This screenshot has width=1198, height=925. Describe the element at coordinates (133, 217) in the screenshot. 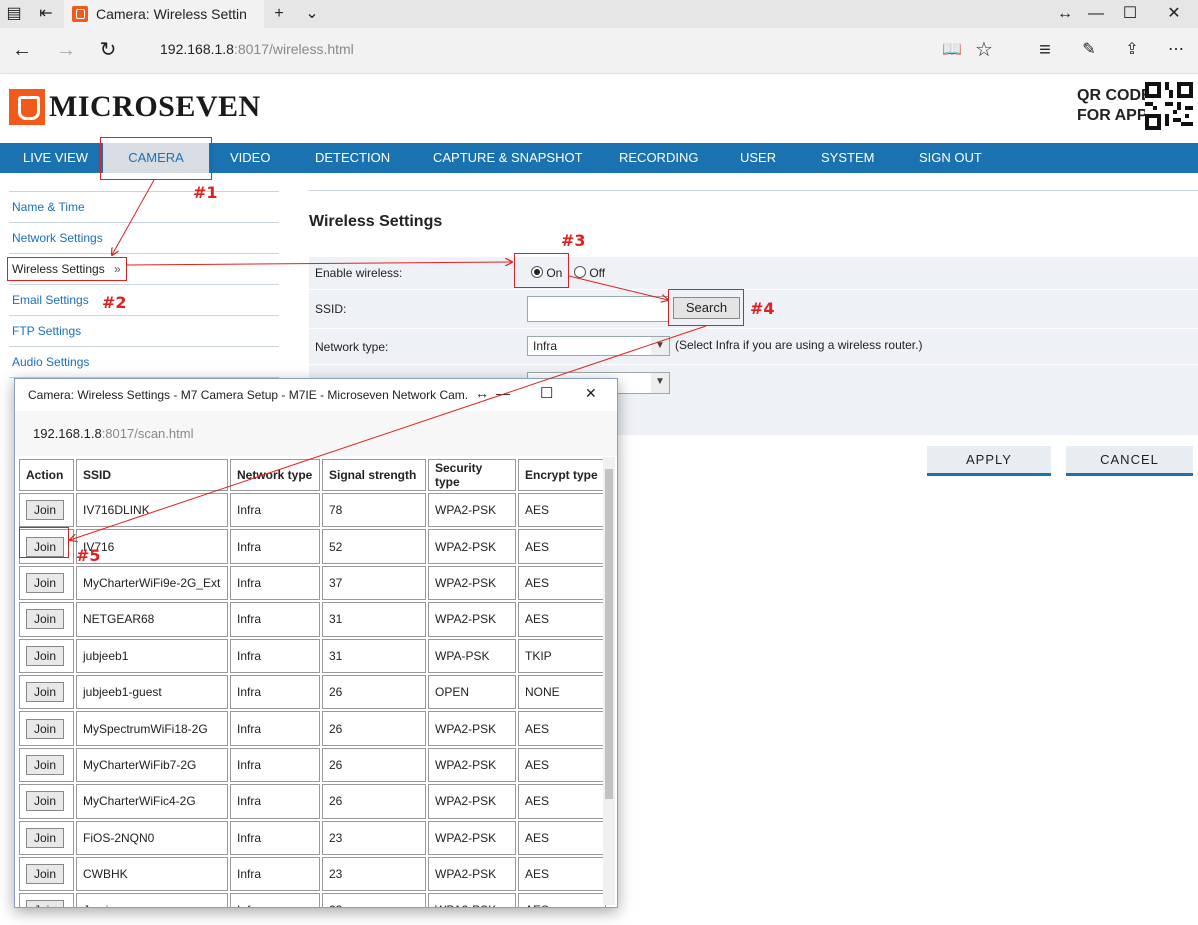

I see `arrow-camera-to-wireless` at that location.